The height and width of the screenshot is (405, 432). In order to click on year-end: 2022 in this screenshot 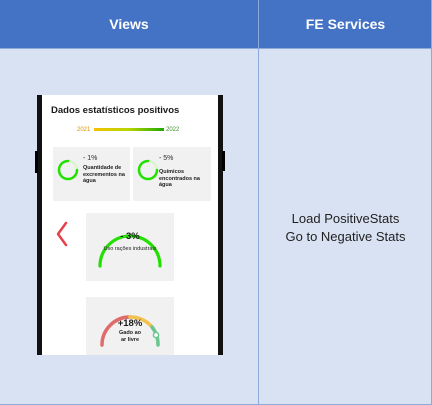, I will do `click(173, 130)`.